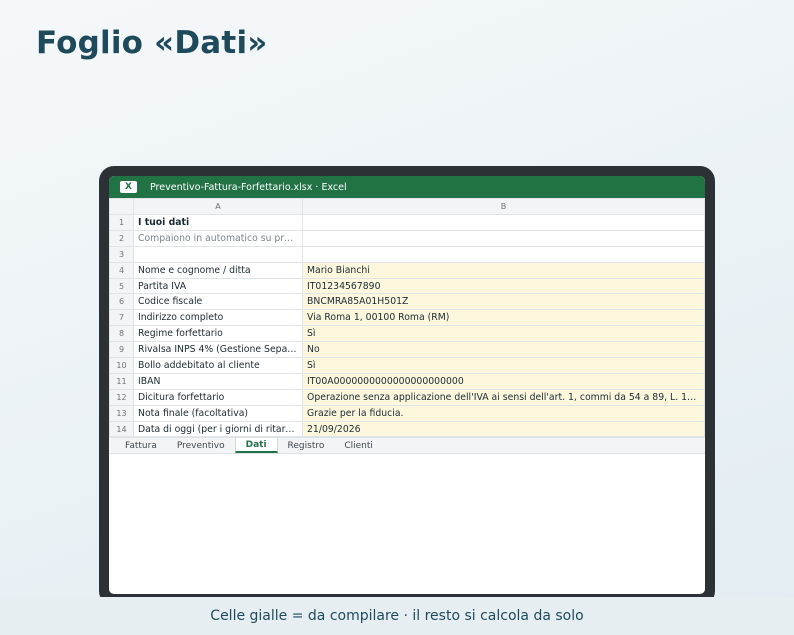 This screenshot has height=635, width=794. What do you see at coordinates (121, 222) in the screenshot?
I see `row-number: 1` at bounding box center [121, 222].